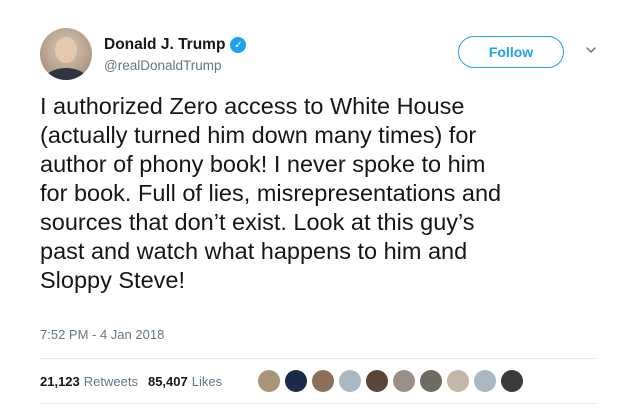 This screenshot has height=412, width=634. I want to click on verified-check-icon: ✓, so click(238, 45).